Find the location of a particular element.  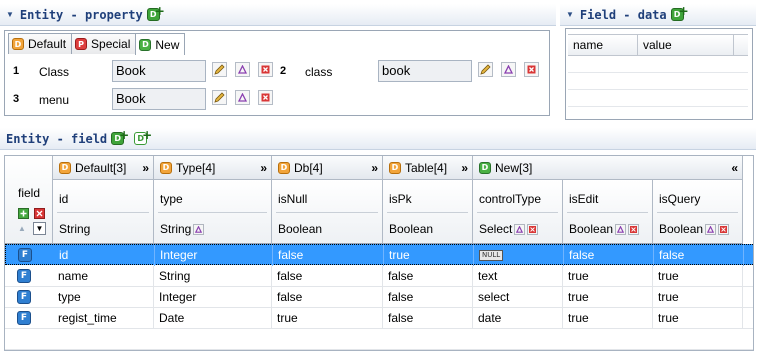

column-header-controltype: controlType Select is located at coordinates (518, 212).